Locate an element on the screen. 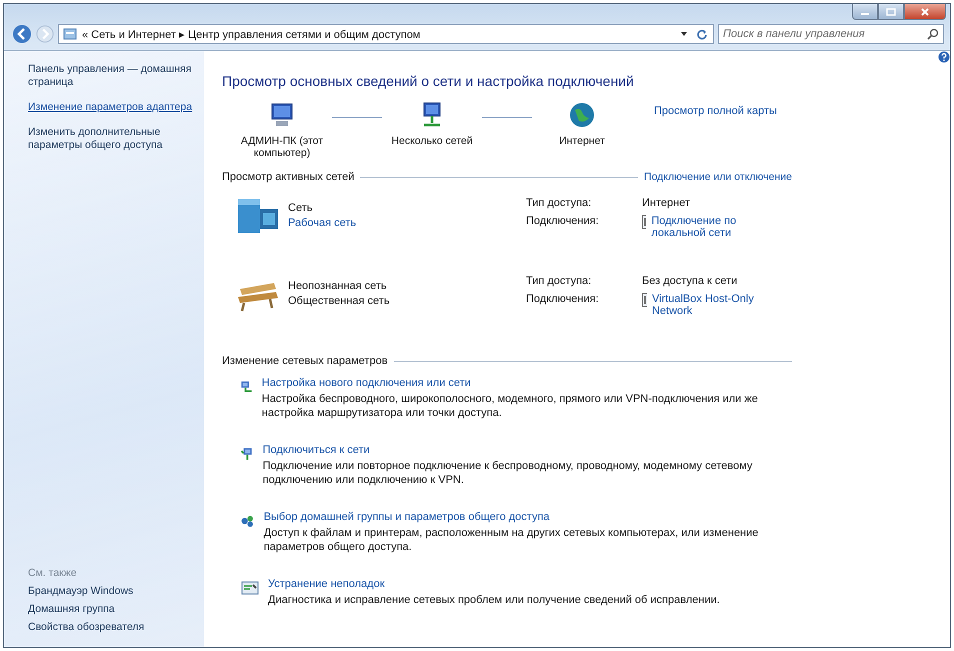 This screenshot has height=651, width=954. map-node-label: АДМИН-ПК (этот компьютер) is located at coordinates (282, 147).